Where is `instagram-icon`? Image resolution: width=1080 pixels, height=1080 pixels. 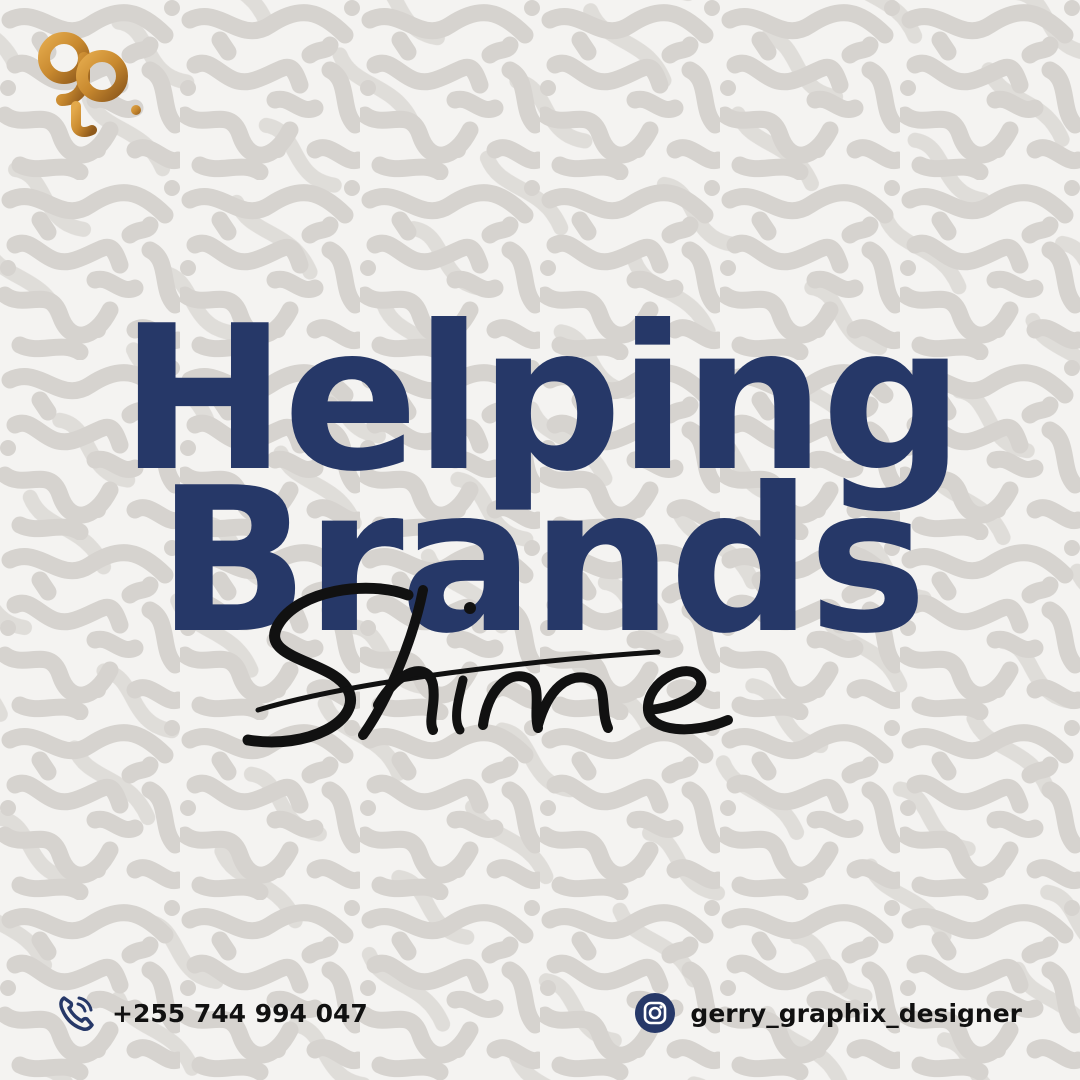 instagram-icon is located at coordinates (655, 1013).